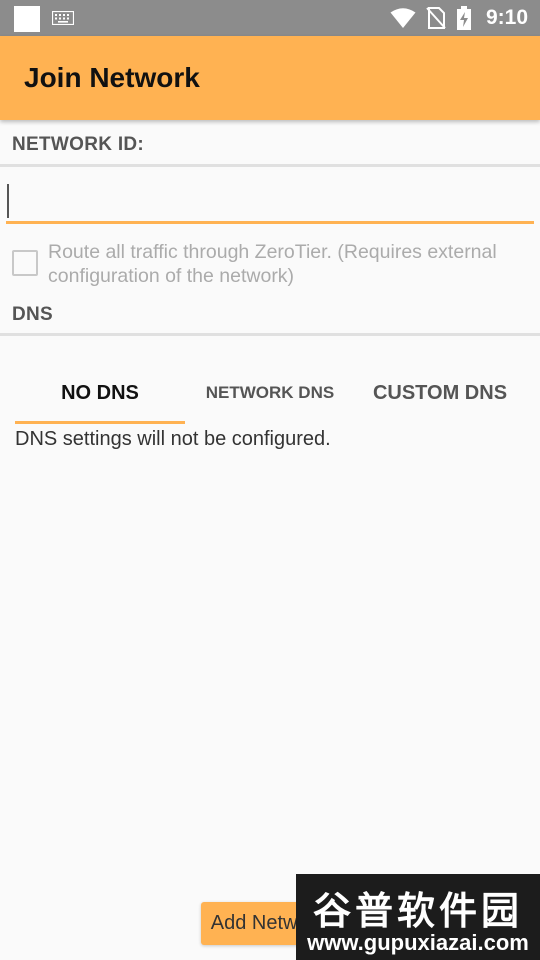 Image resolution: width=540 pixels, height=960 pixels. I want to click on network-id-label: NETWORK ID:, so click(78, 144).